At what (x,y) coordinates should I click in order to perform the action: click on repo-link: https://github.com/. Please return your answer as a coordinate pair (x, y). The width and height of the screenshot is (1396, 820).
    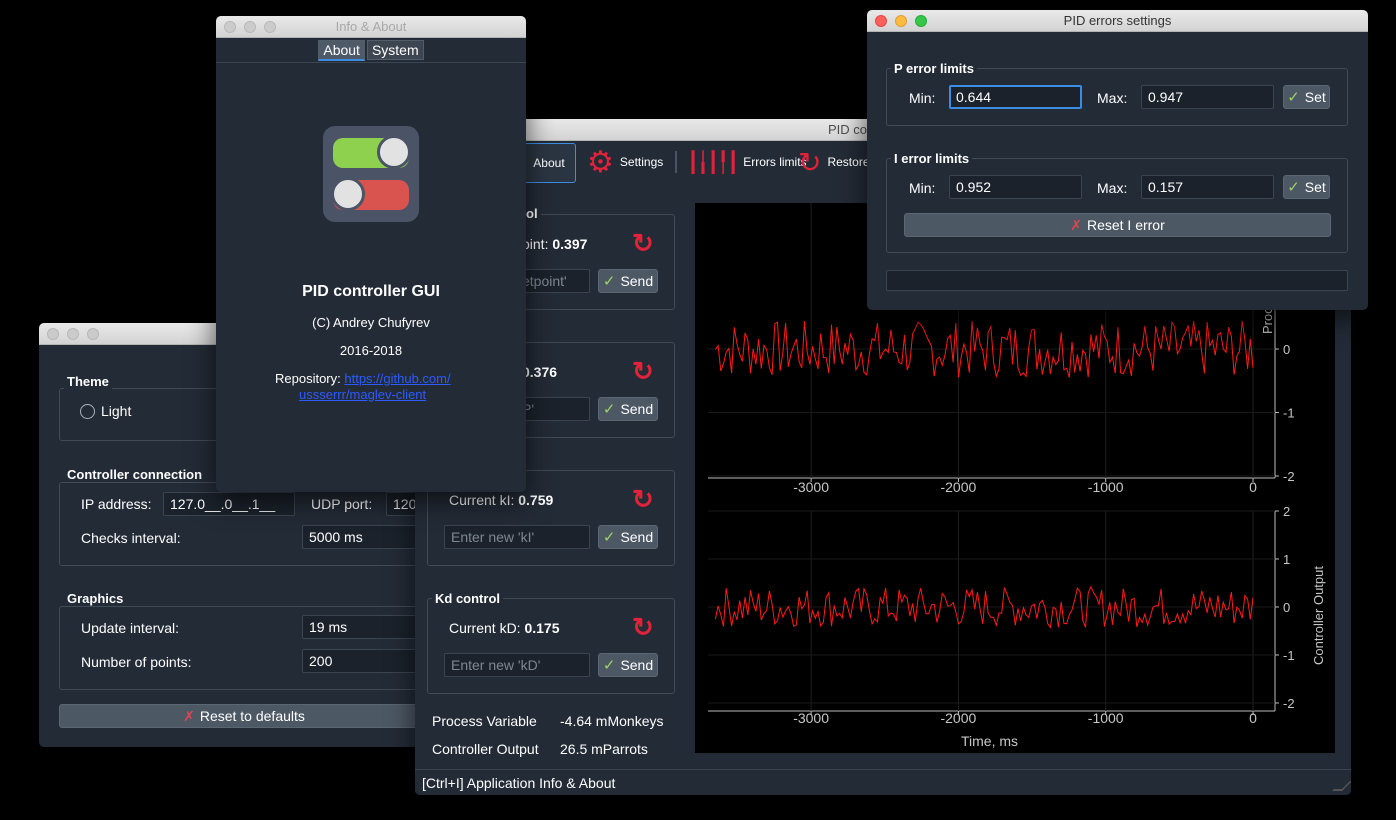
    Looking at the image, I should click on (397, 378).